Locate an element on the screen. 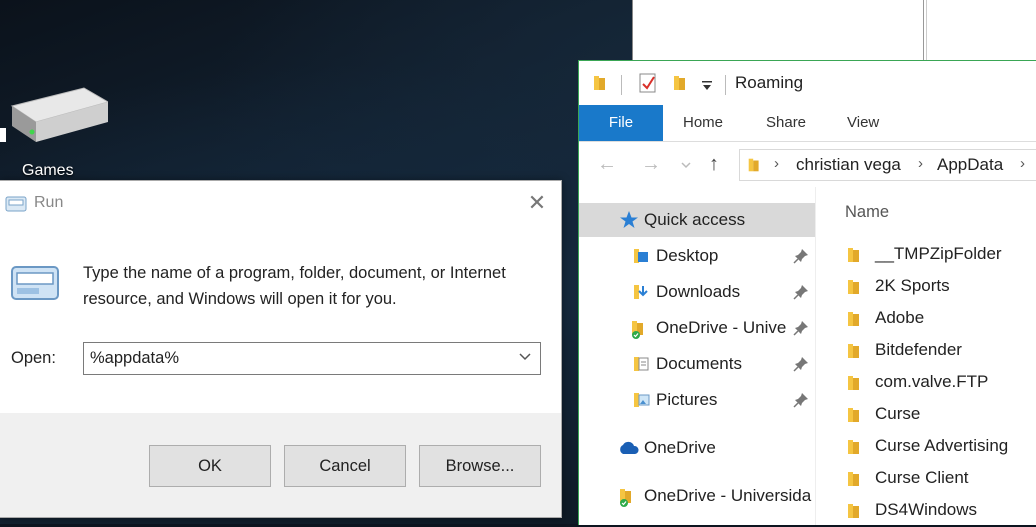 The image size is (1036, 527). ok-button: OK is located at coordinates (210, 466).